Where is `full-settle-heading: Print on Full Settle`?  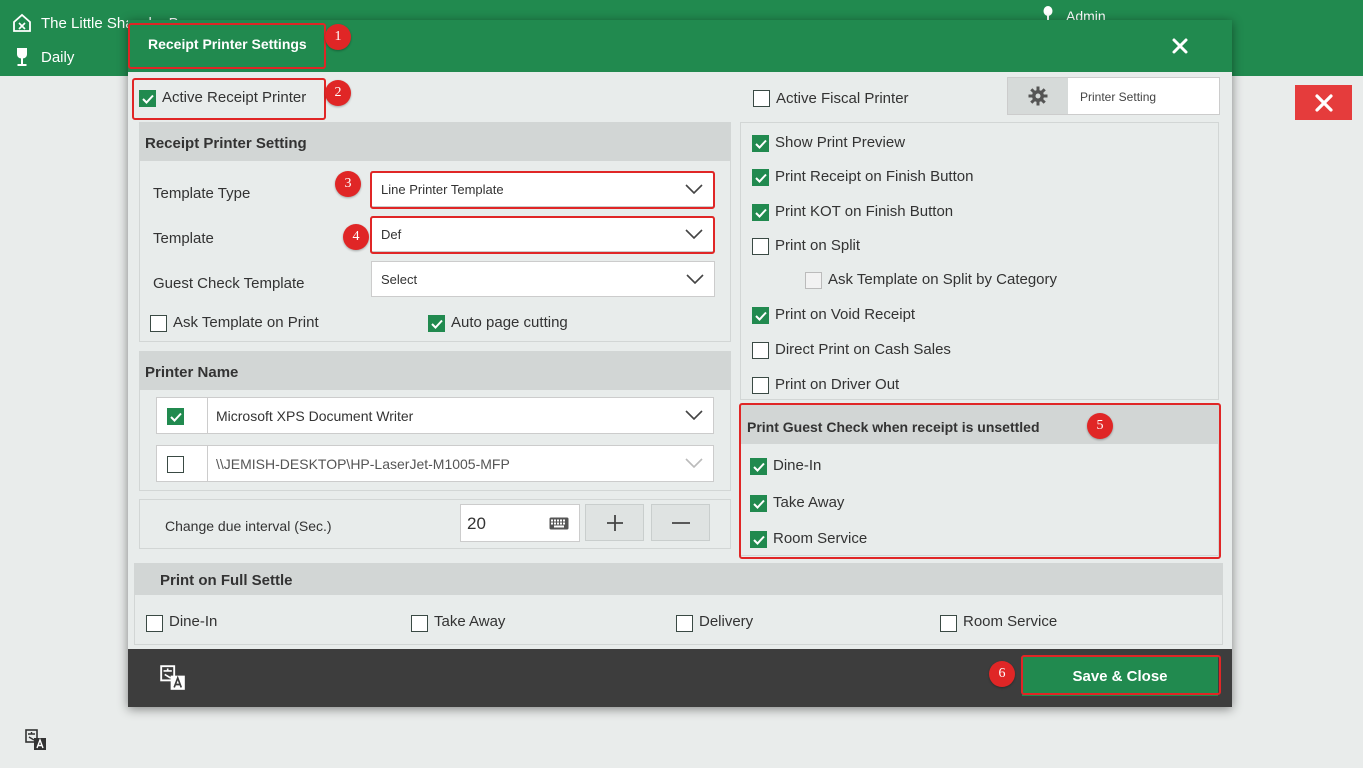
full-settle-heading: Print on Full Settle is located at coordinates (678, 579).